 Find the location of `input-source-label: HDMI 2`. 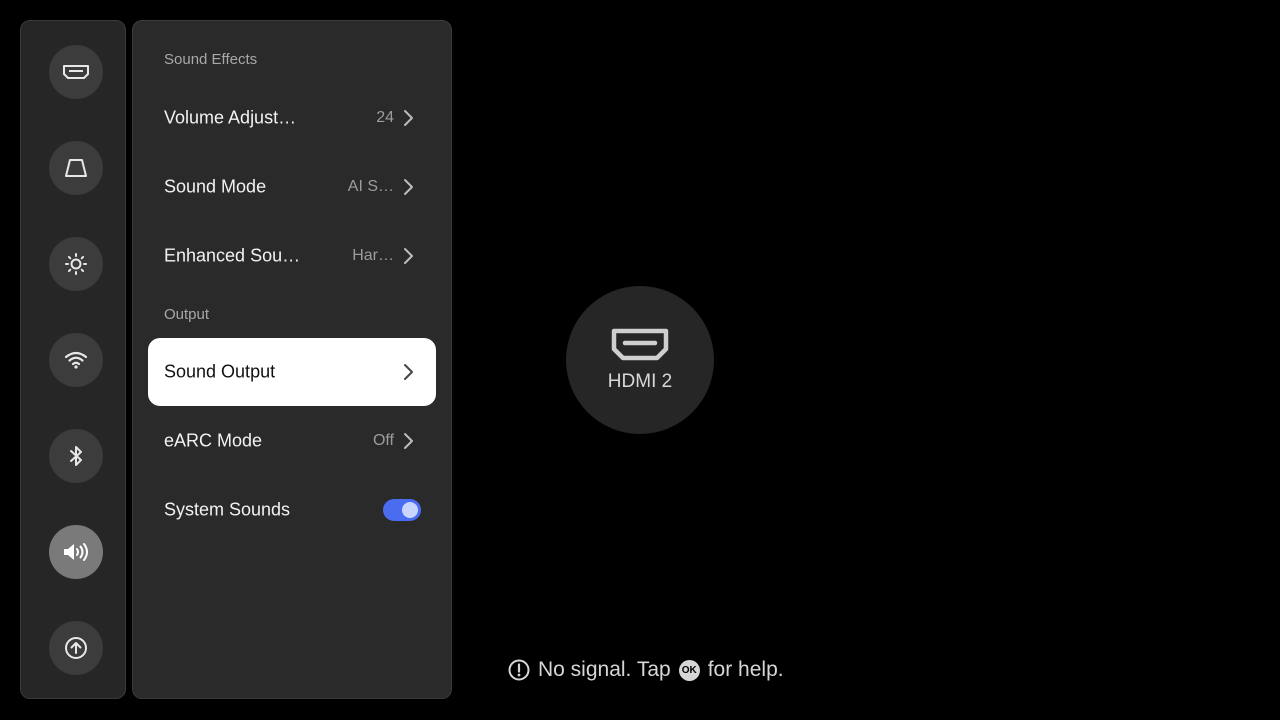

input-source-label: HDMI 2 is located at coordinates (640, 381).